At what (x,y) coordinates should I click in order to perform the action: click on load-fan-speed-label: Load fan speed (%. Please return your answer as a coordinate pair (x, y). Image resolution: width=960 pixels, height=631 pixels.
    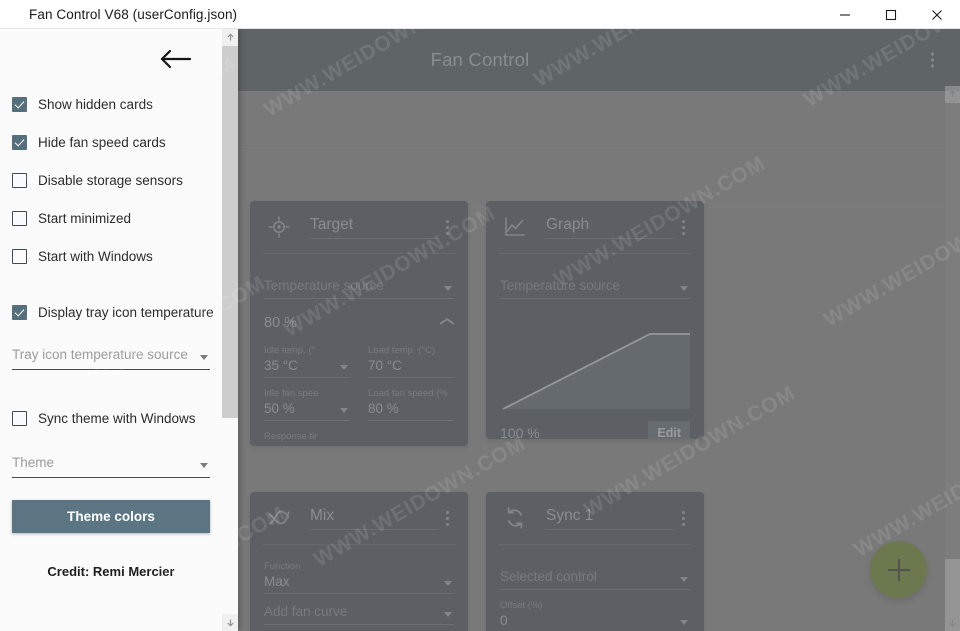
    Looking at the image, I should click on (408, 393).